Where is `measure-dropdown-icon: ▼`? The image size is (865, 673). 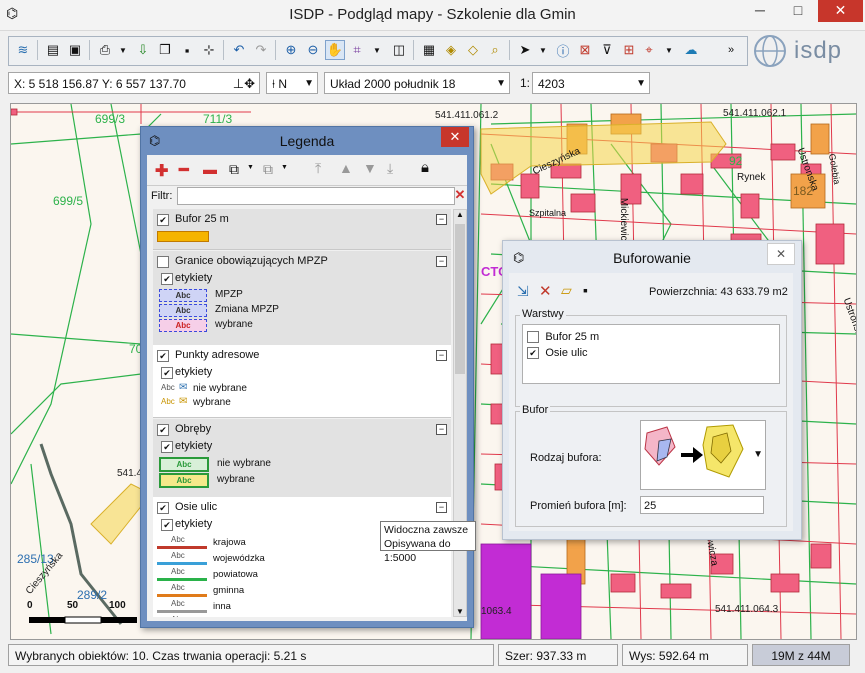
measure-dropdown-icon: ▼ is located at coordinates (669, 50).